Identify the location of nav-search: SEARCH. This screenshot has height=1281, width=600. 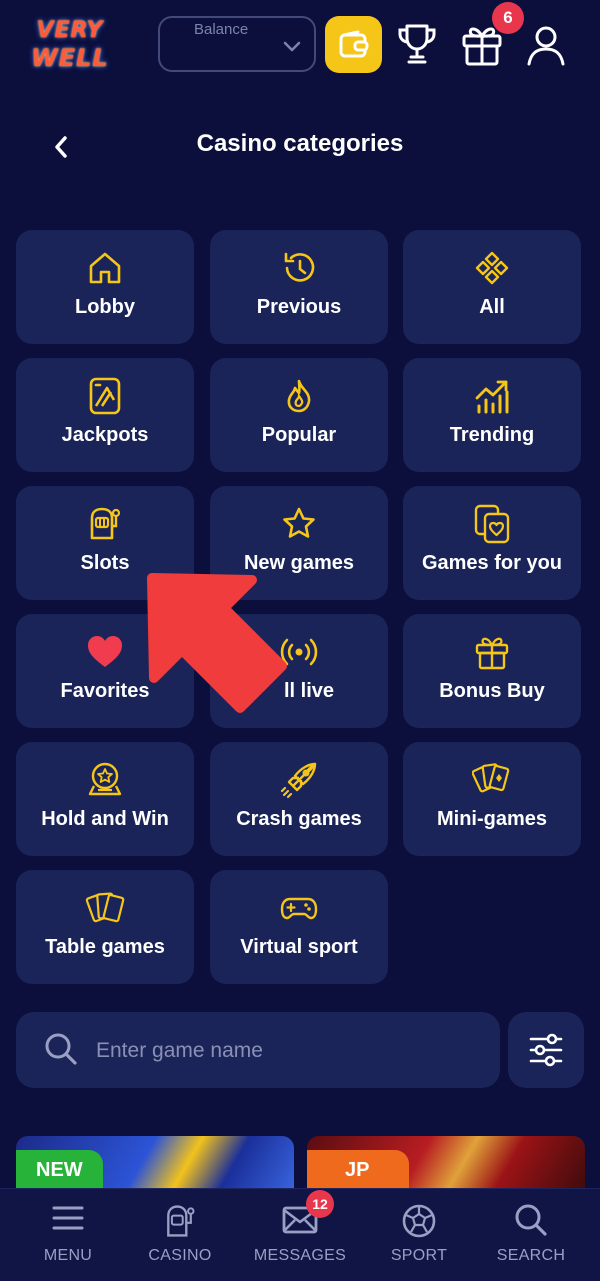
(531, 1235).